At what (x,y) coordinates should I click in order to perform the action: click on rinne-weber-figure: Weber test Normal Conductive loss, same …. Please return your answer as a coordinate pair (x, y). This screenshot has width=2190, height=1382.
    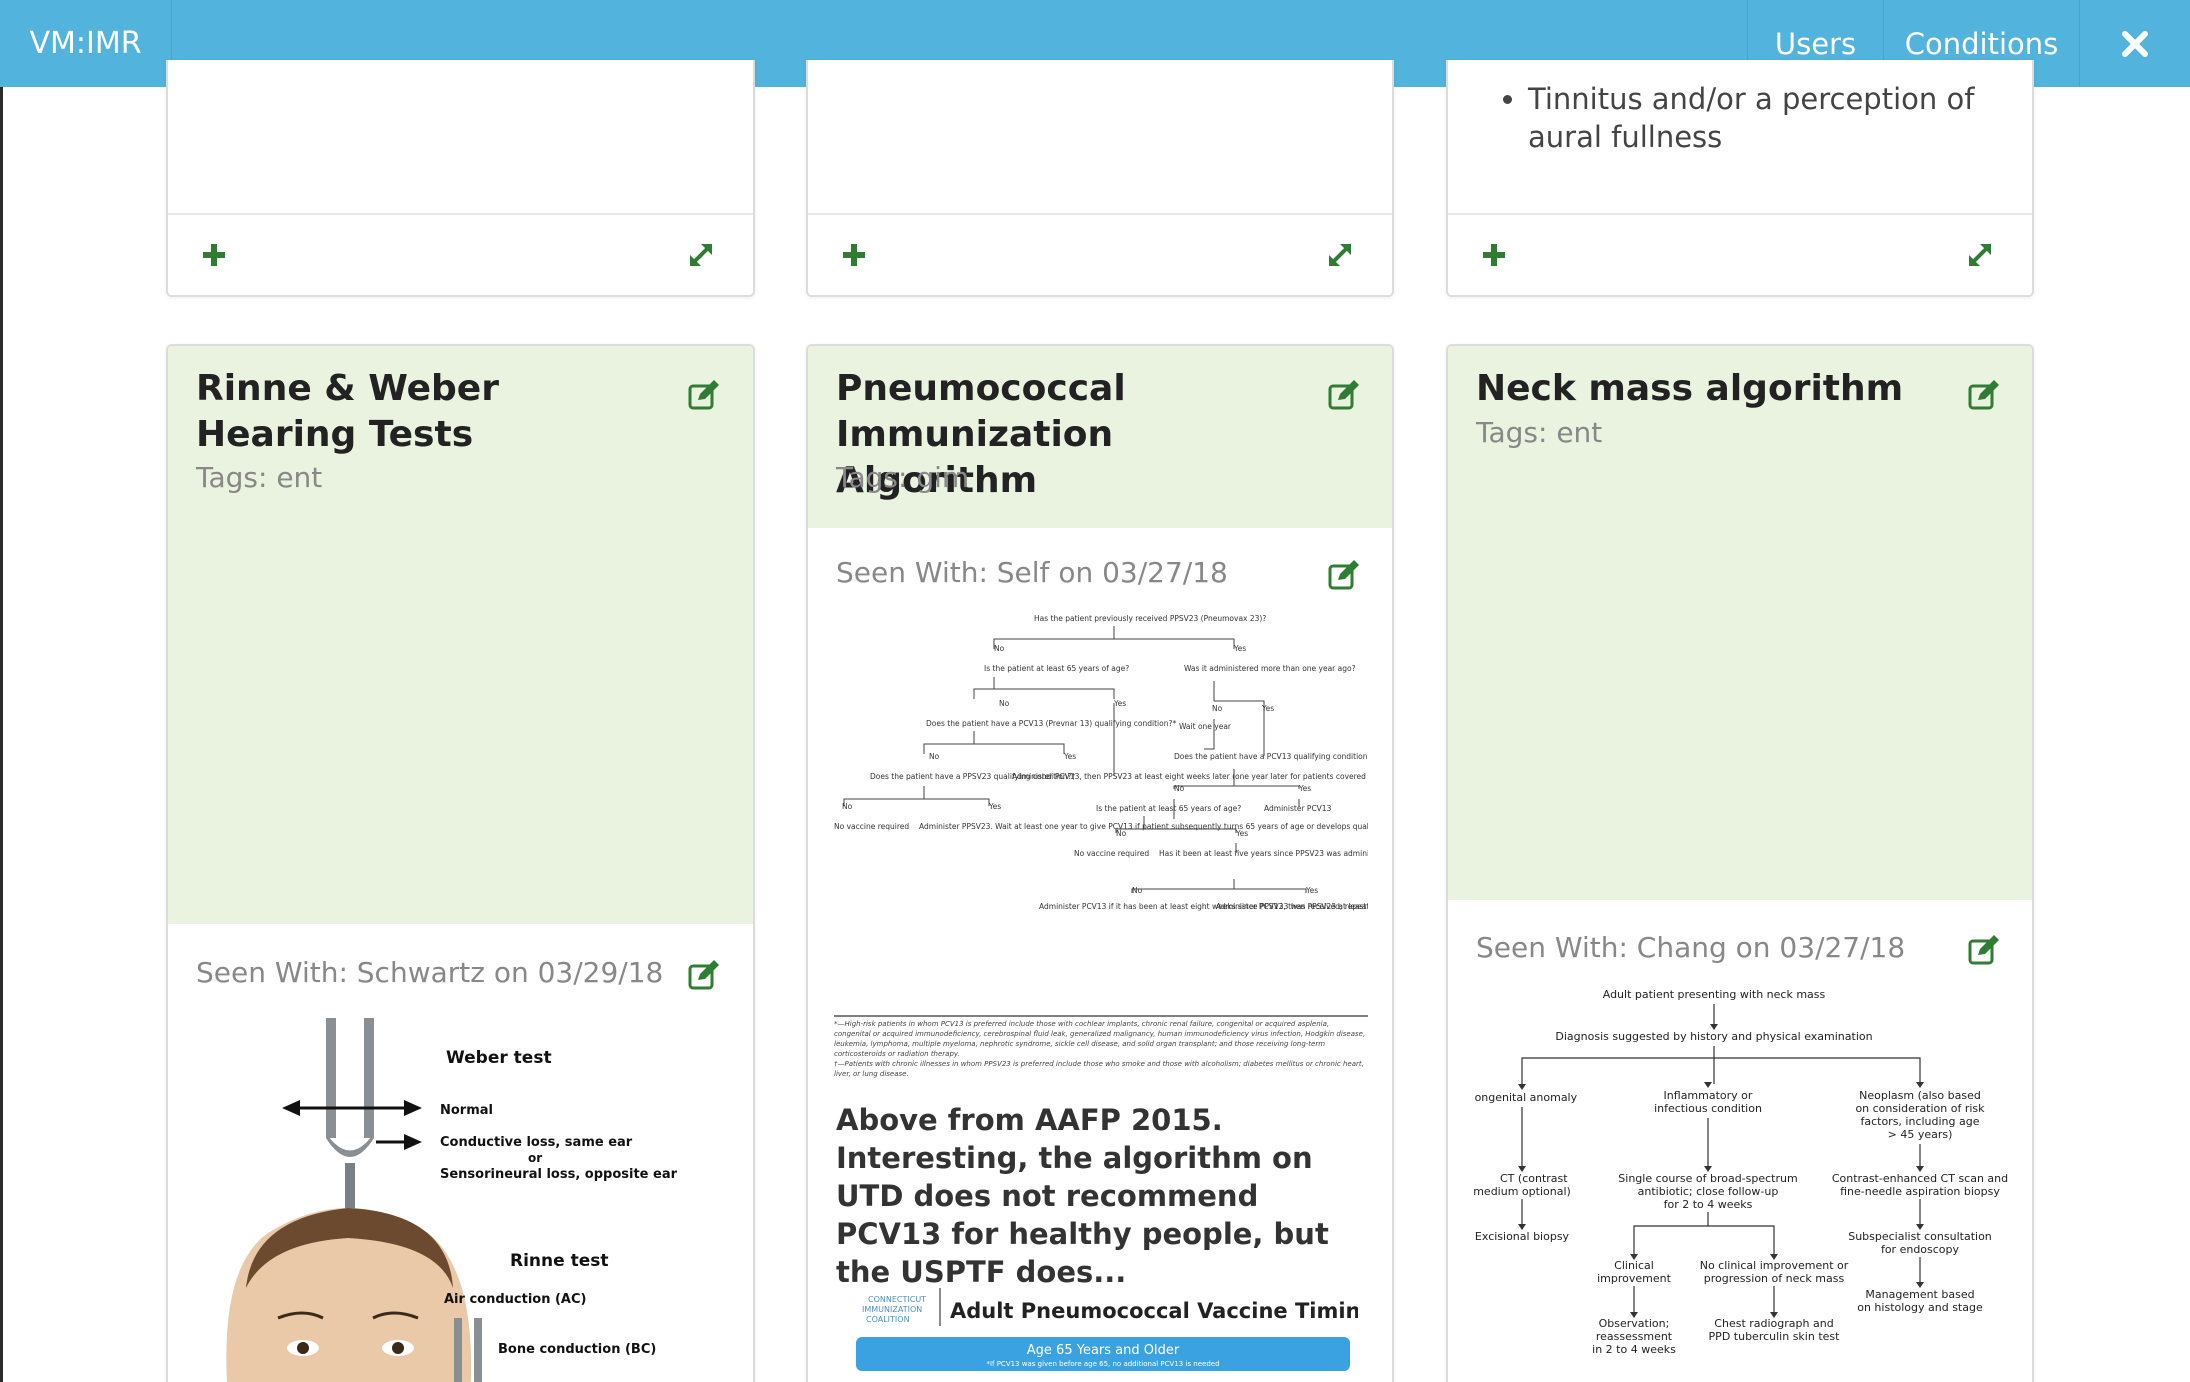
    Looking at the image, I should click on (452, 1200).